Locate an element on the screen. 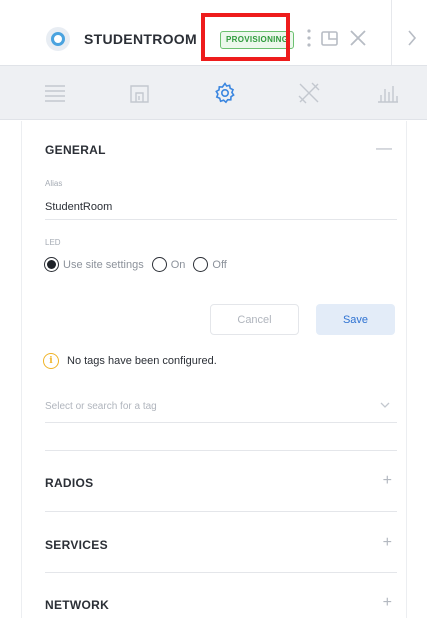 This screenshot has width=427, height=618. close-icon is located at coordinates (358, 38).